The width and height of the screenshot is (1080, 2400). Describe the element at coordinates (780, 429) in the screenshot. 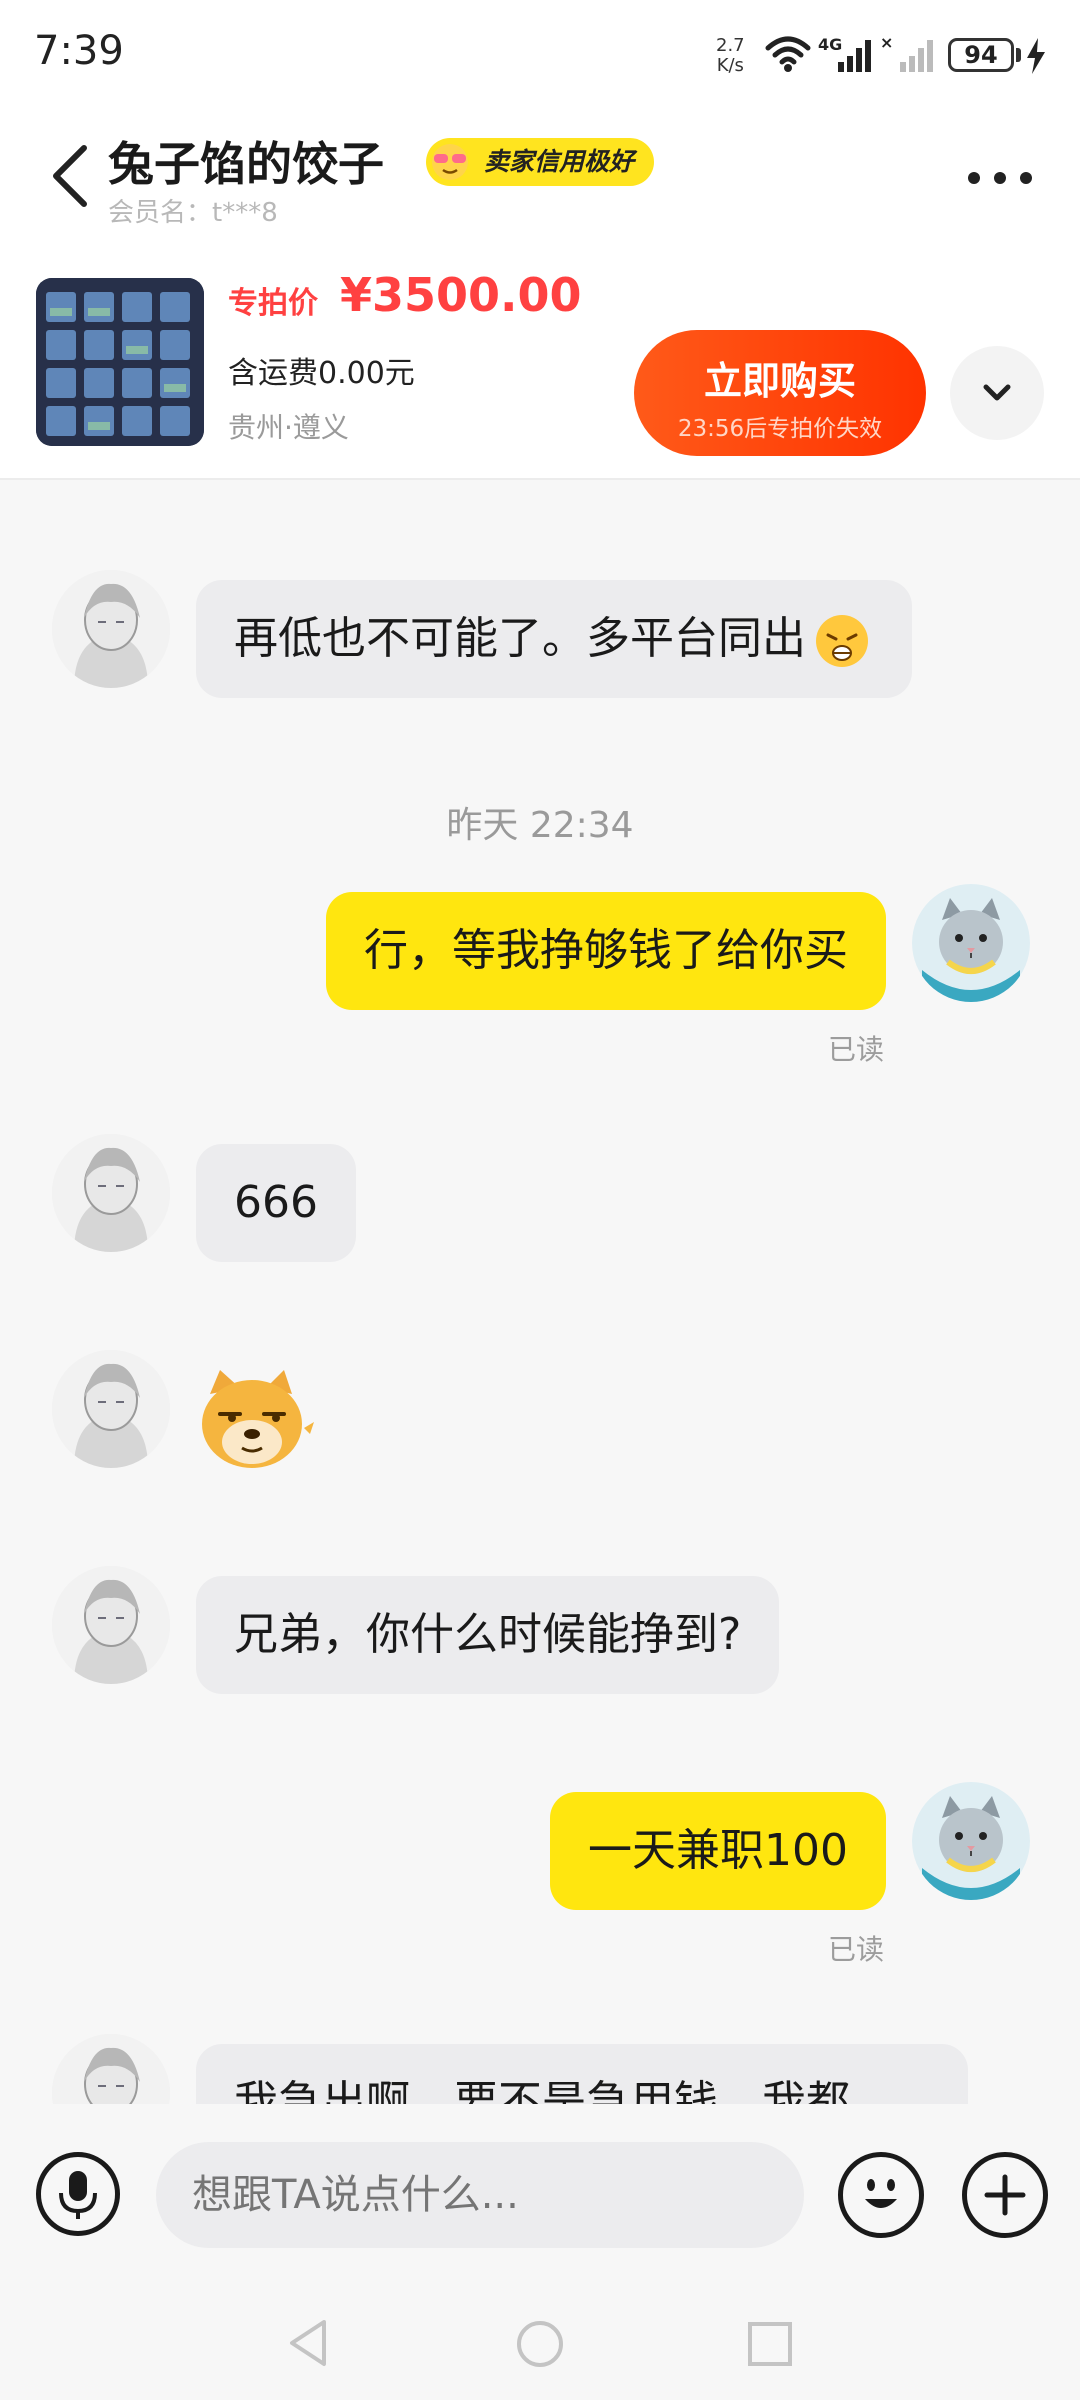

I see `buy-countdown: 23:56后专拍价失效` at that location.